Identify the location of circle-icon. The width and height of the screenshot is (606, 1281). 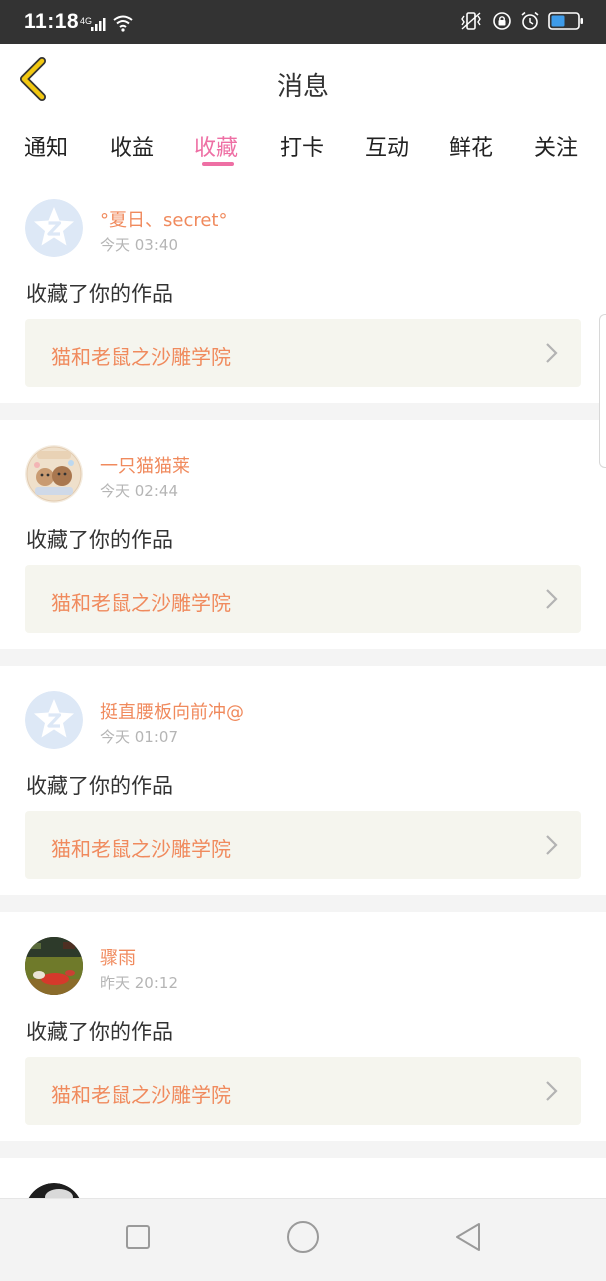
(303, 1239).